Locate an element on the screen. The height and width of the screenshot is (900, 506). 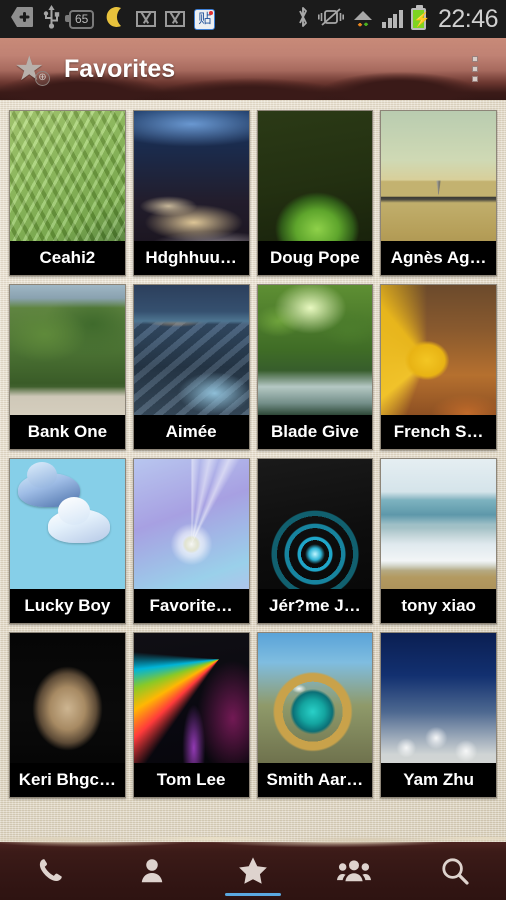
favorite-cell: tony xiao is located at coordinates (438, 541).